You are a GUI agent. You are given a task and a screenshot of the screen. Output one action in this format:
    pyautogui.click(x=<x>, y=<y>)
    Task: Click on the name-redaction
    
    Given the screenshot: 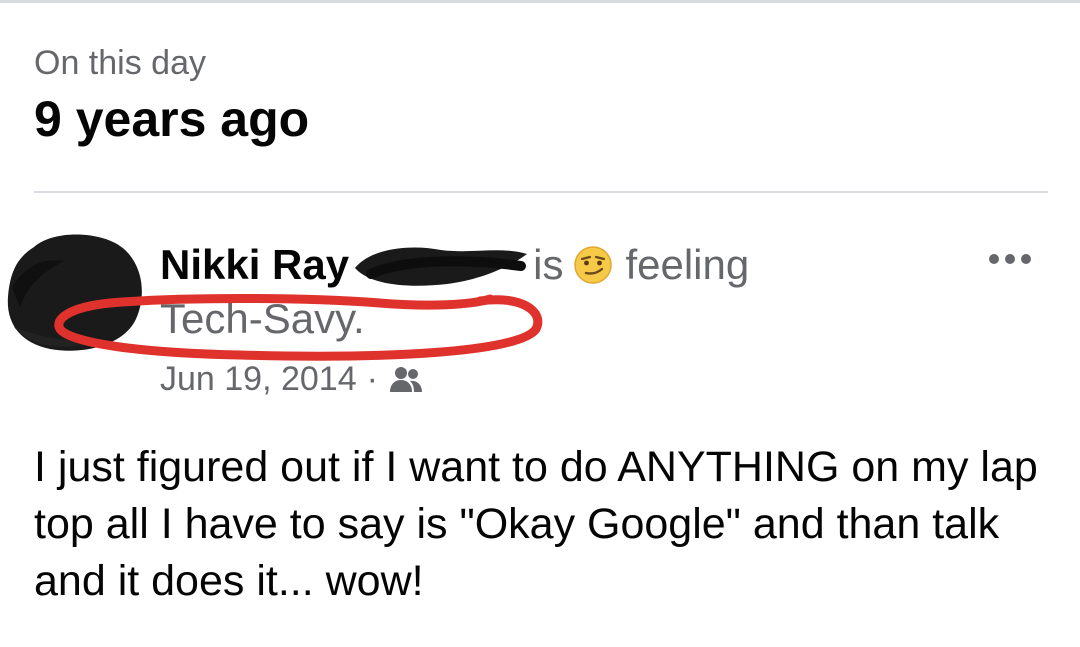 What is the action you would take?
    pyautogui.click(x=440, y=265)
    